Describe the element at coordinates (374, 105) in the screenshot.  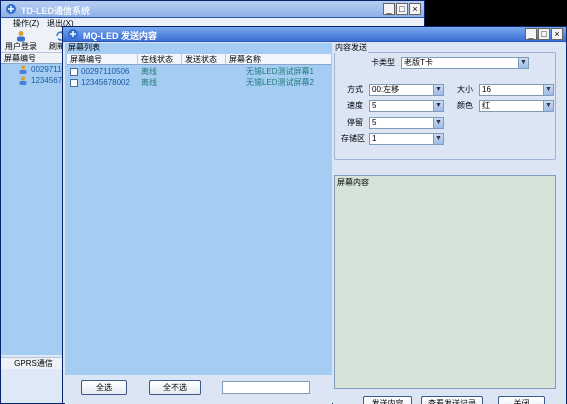
I see `speed-value: 5` at that location.